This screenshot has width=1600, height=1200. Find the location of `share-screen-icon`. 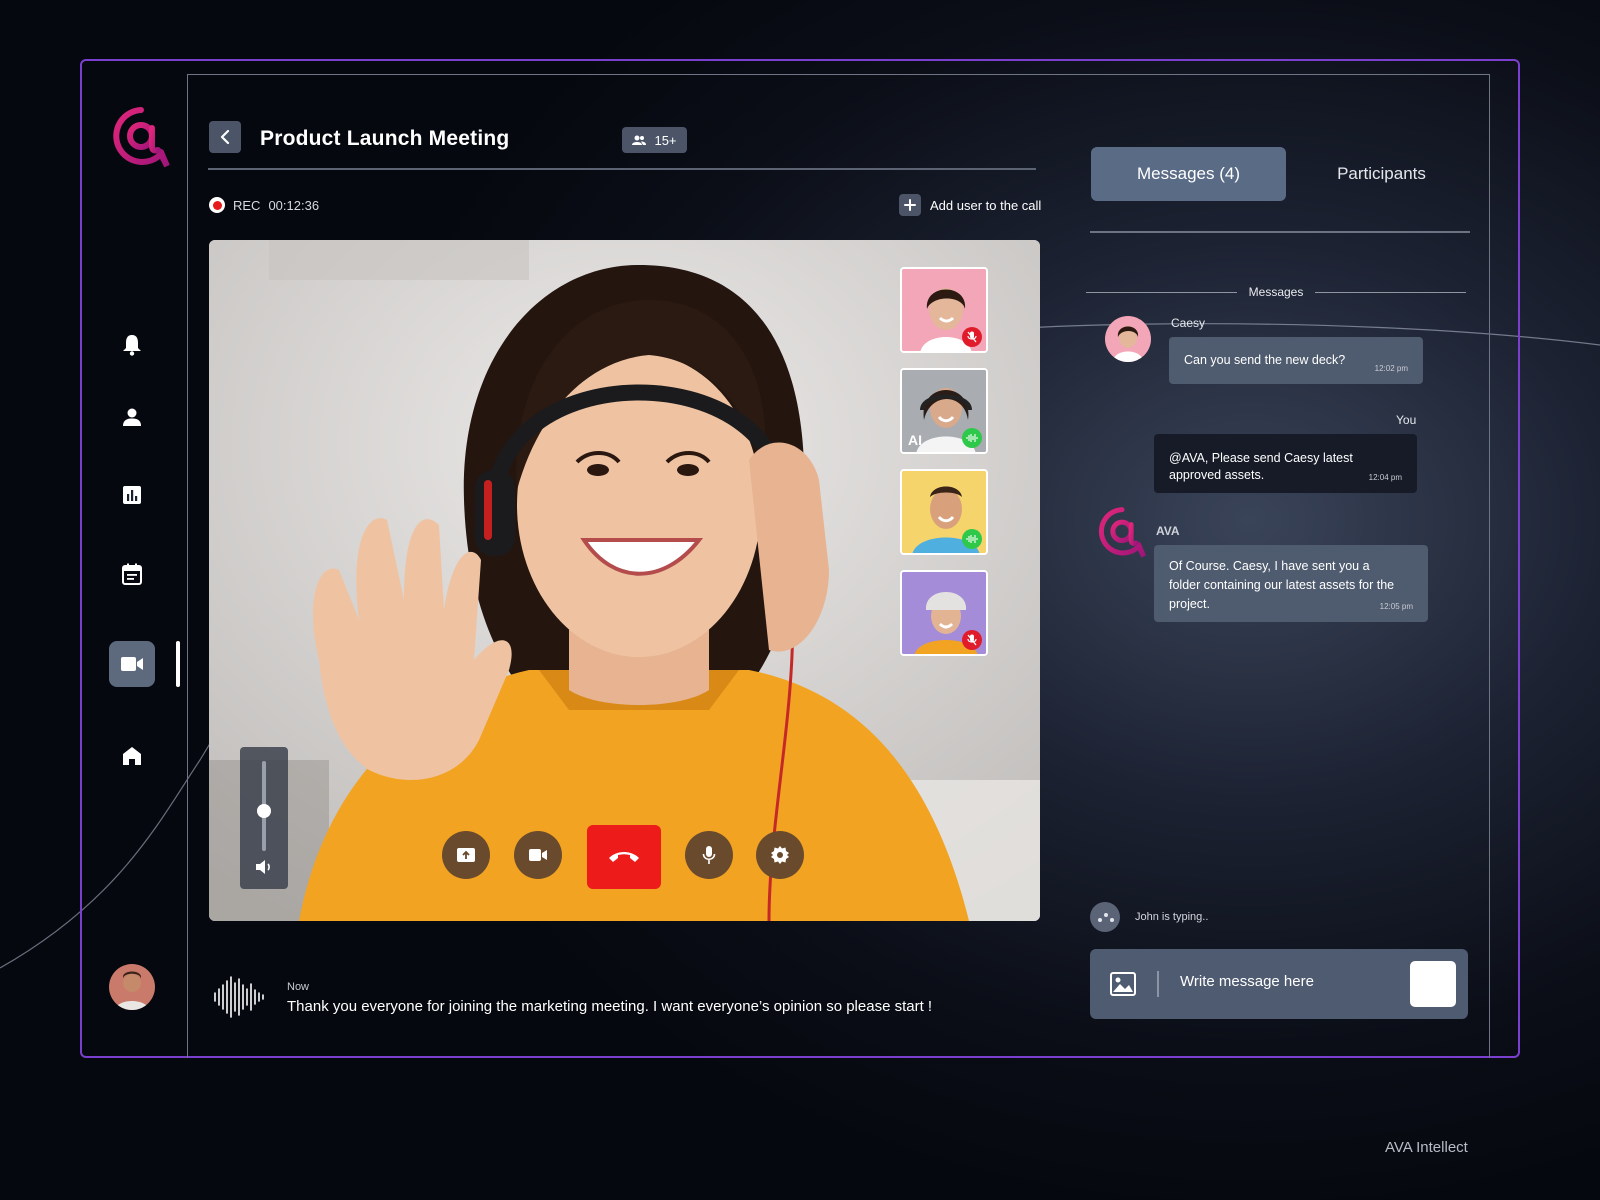

share-screen-icon is located at coordinates (466, 855).